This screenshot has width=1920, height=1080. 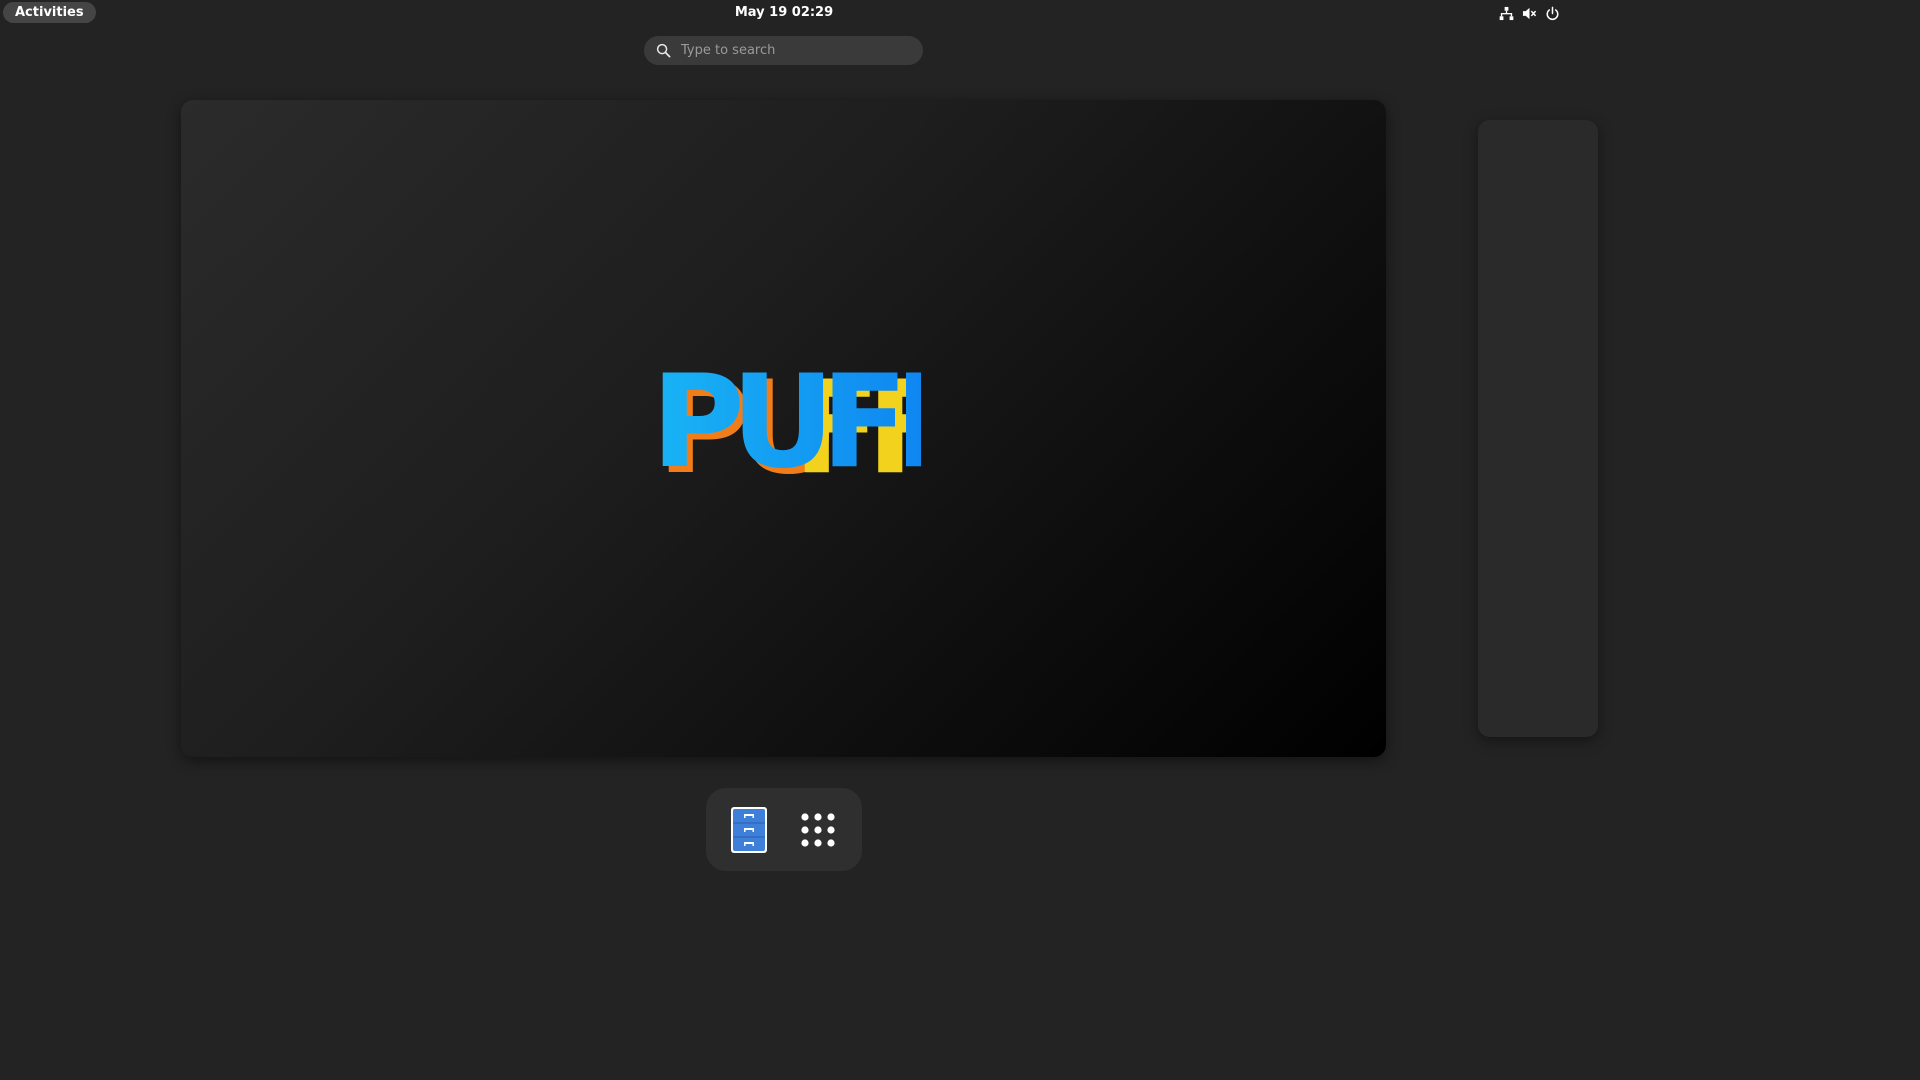 What do you see at coordinates (1552, 13) in the screenshot?
I see `power-icon` at bounding box center [1552, 13].